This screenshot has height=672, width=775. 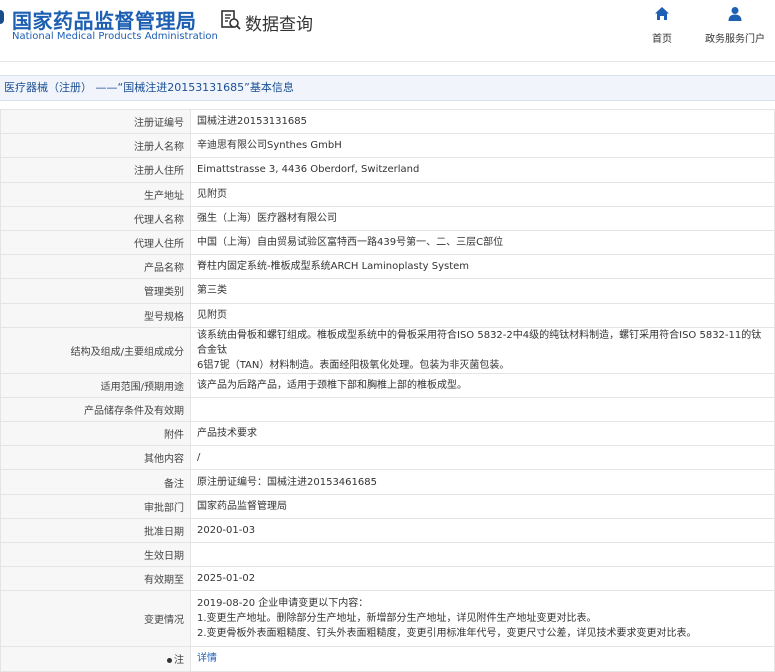 What do you see at coordinates (482, 291) in the screenshot?
I see `field-value: 第三类` at bounding box center [482, 291].